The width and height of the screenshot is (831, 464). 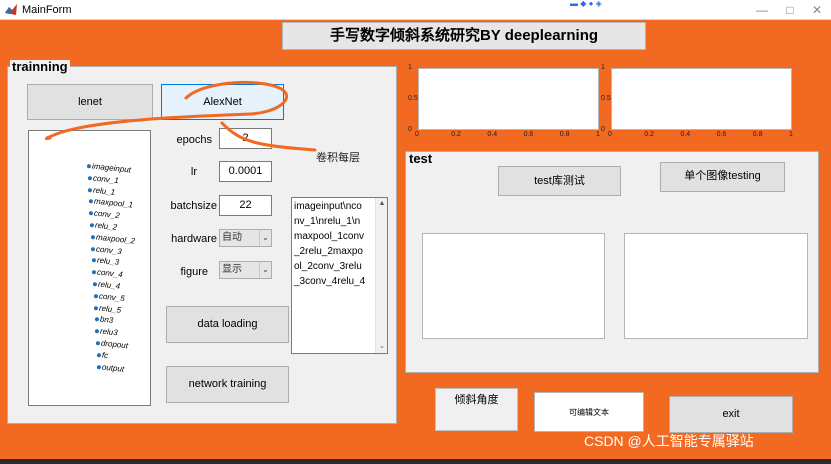 I want to click on lenet-button: lenet, so click(x=90, y=102).